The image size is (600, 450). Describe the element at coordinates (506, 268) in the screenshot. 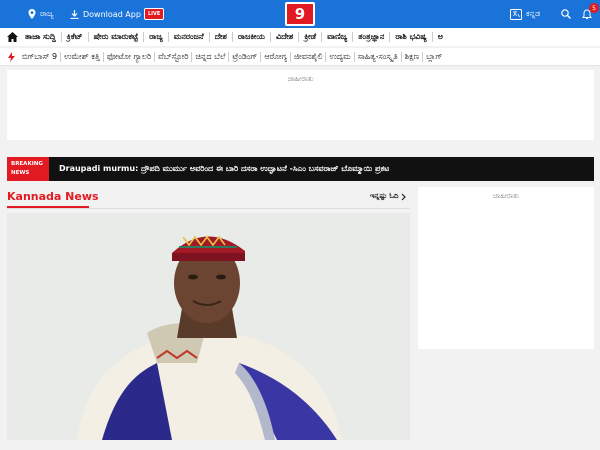

I see `side-advertisement: ಜಾಹೀರಾತು` at that location.